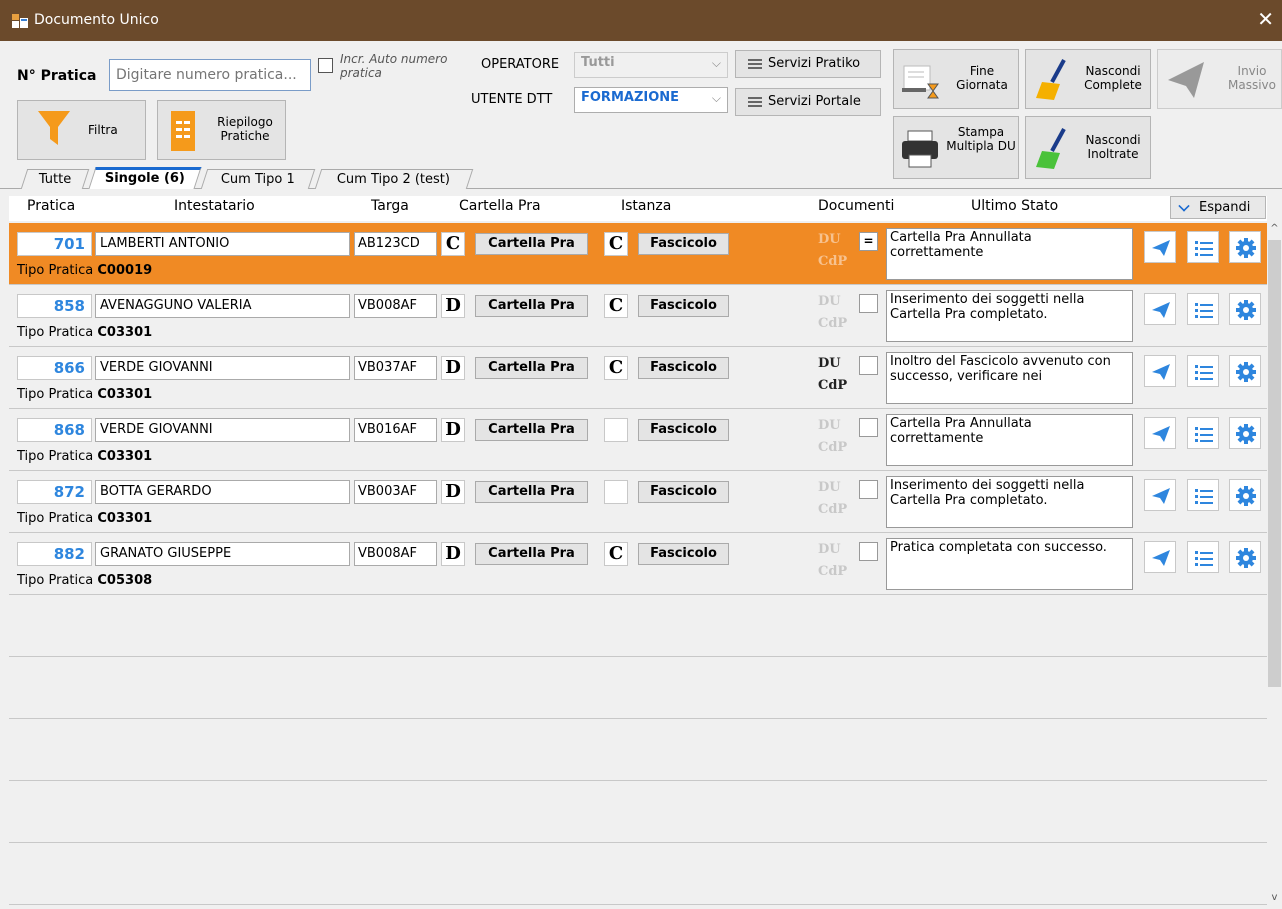 This screenshot has height=909, width=1282. I want to click on vertical-scrollbar: ^ v, so click(1274, 566).